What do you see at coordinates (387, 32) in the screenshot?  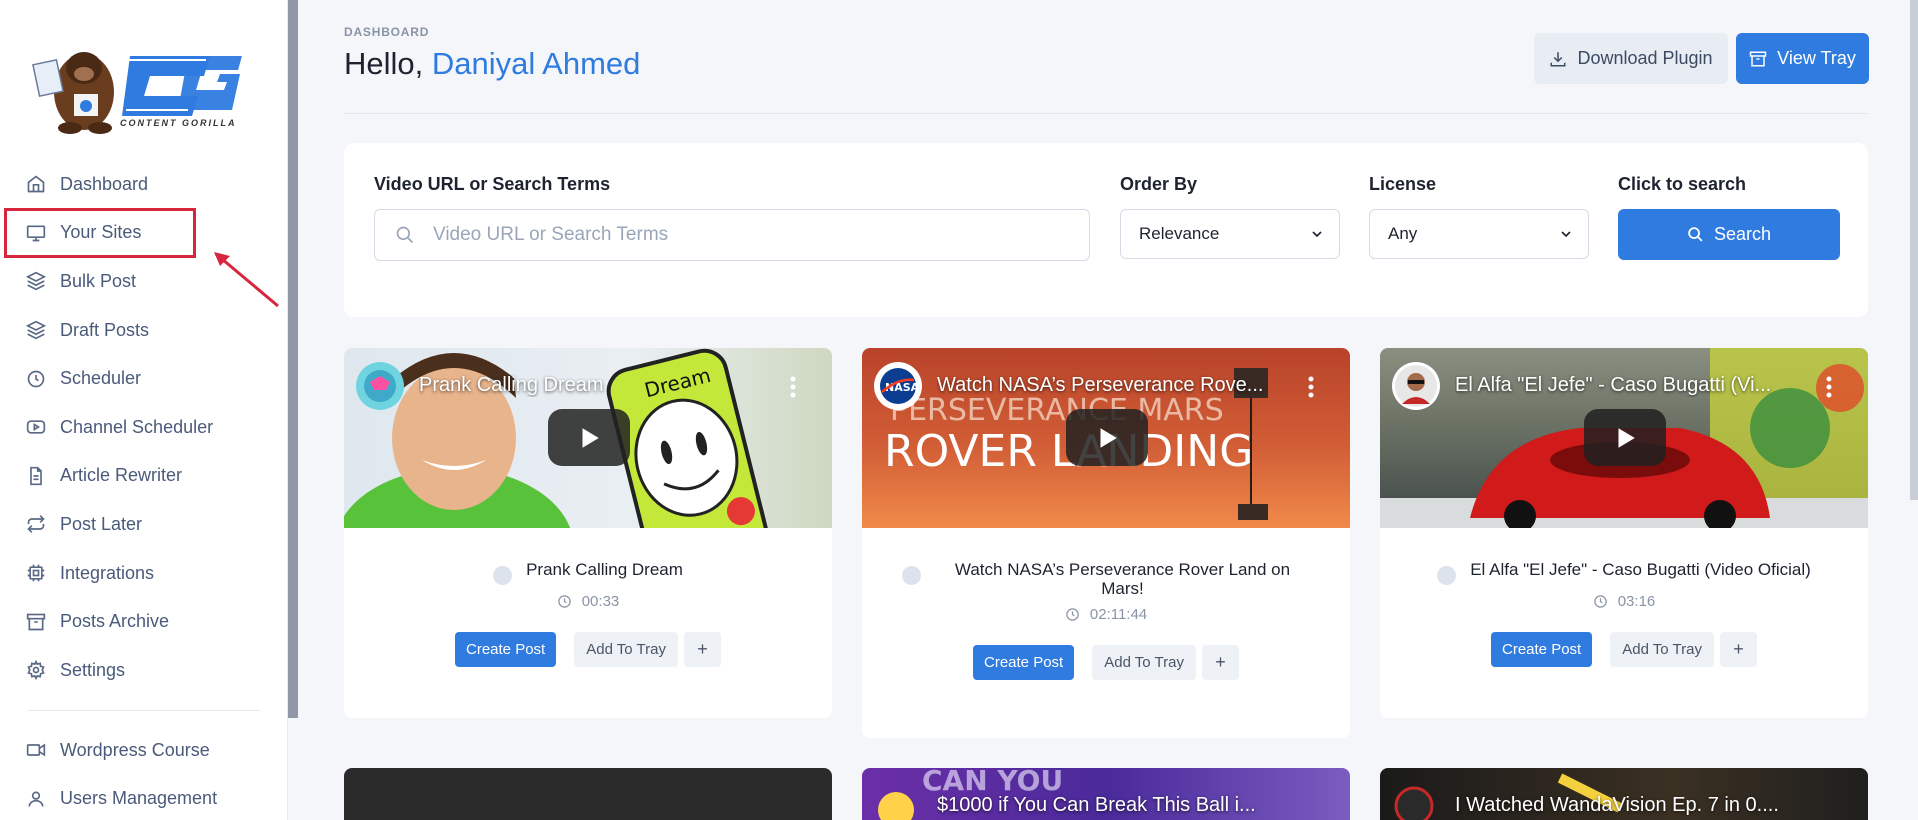 I see `breadcrumb: DASHBOARD` at bounding box center [387, 32].